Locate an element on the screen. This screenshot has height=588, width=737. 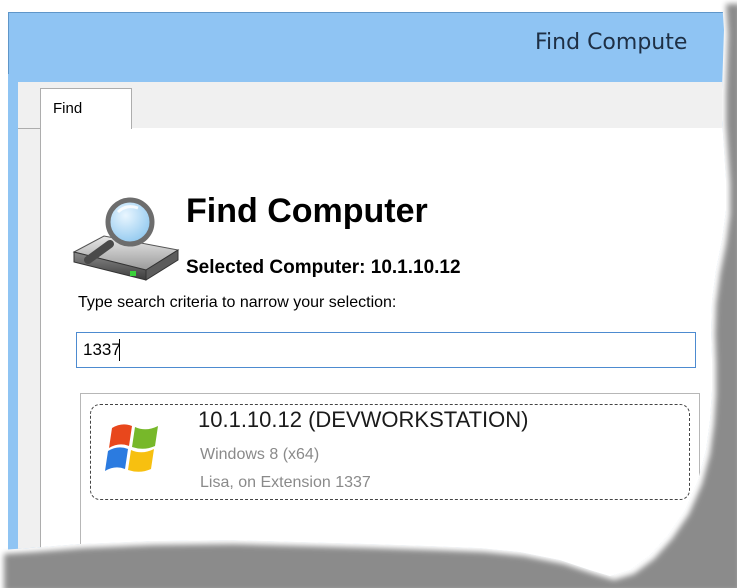
selected-computer-label: Selected Computer: 10.1.10.12 is located at coordinates (323, 267).